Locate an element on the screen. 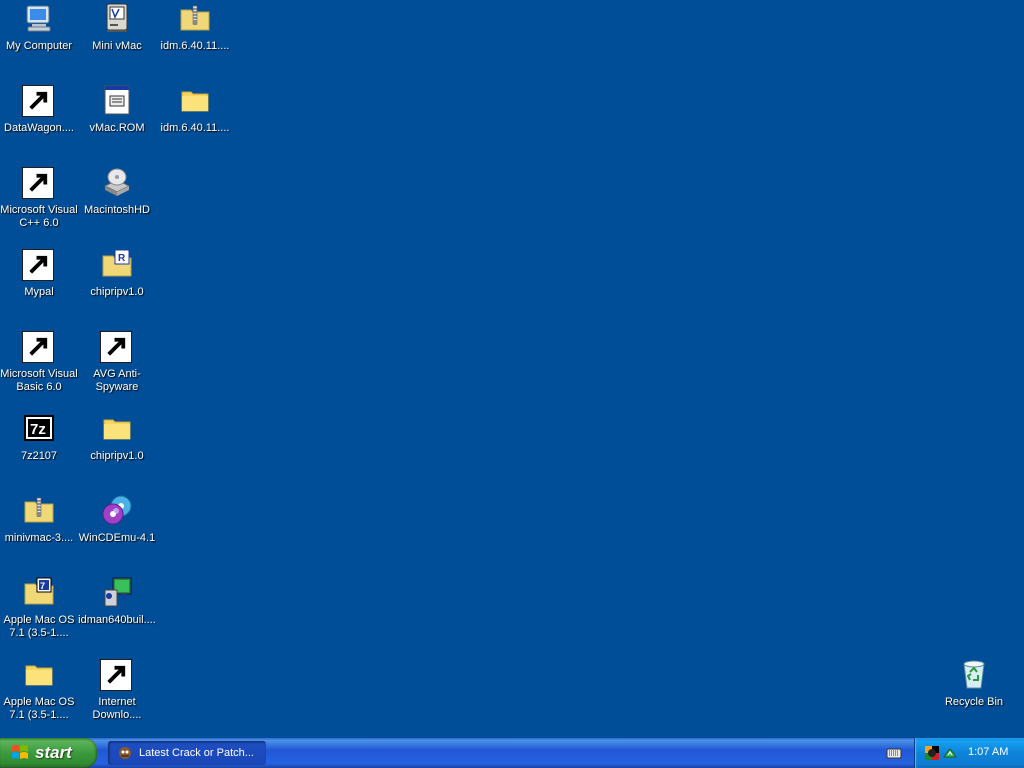 This screenshot has height=768, width=1024. visual-basic-icon: 32 is located at coordinates (38, 346).